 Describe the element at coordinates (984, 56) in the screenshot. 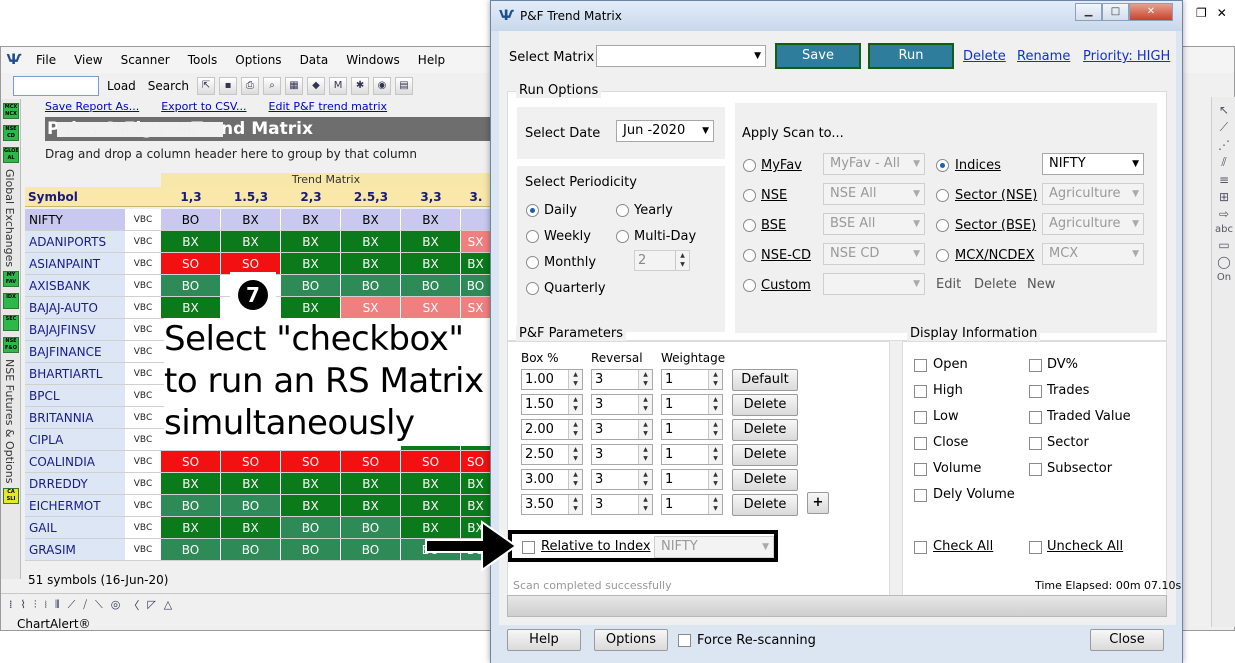

I see `delete-link: Delete` at that location.